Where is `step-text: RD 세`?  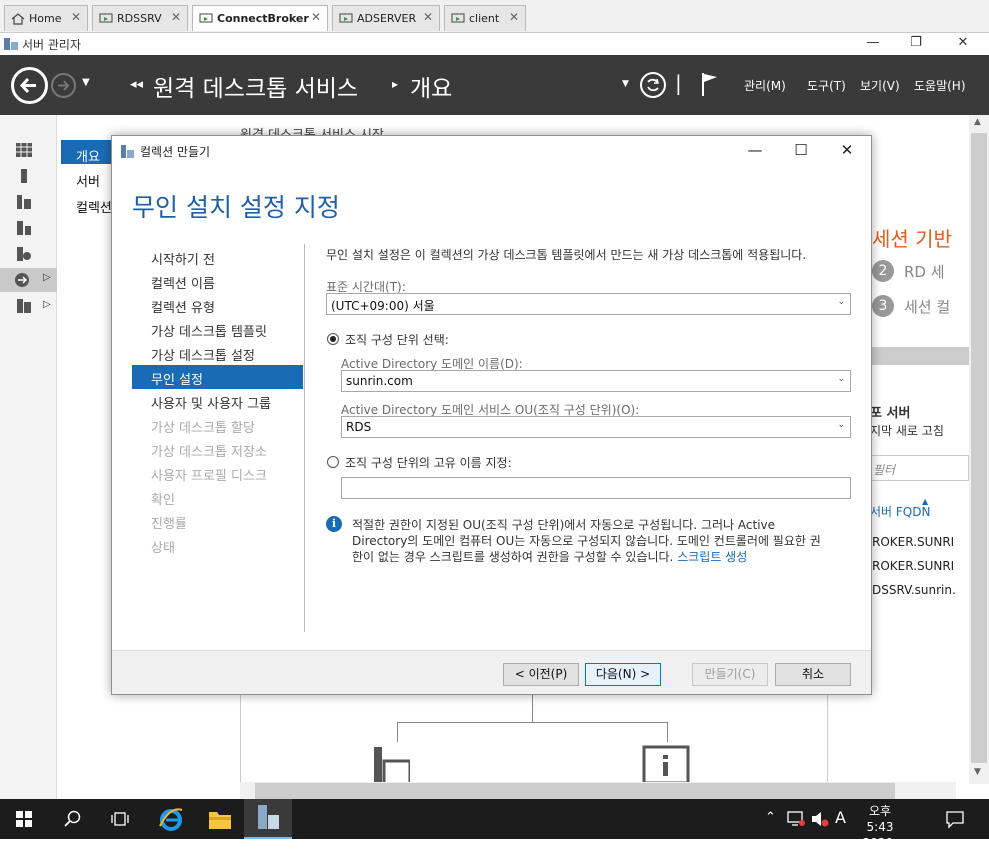
step-text: RD 세 is located at coordinates (924, 271).